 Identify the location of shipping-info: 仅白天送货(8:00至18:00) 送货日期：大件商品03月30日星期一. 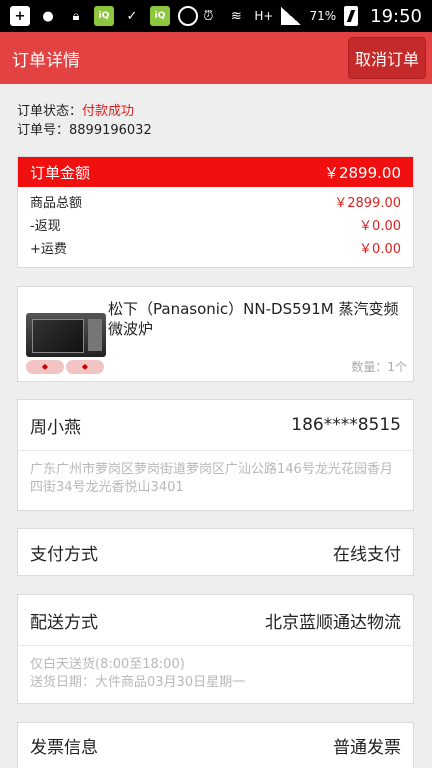
(215, 669).